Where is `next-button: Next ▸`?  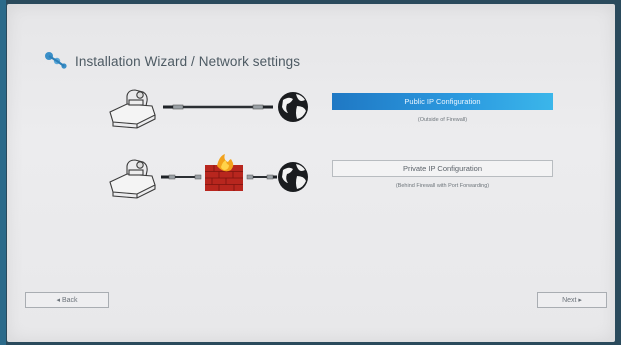
next-button: Next ▸ is located at coordinates (572, 300).